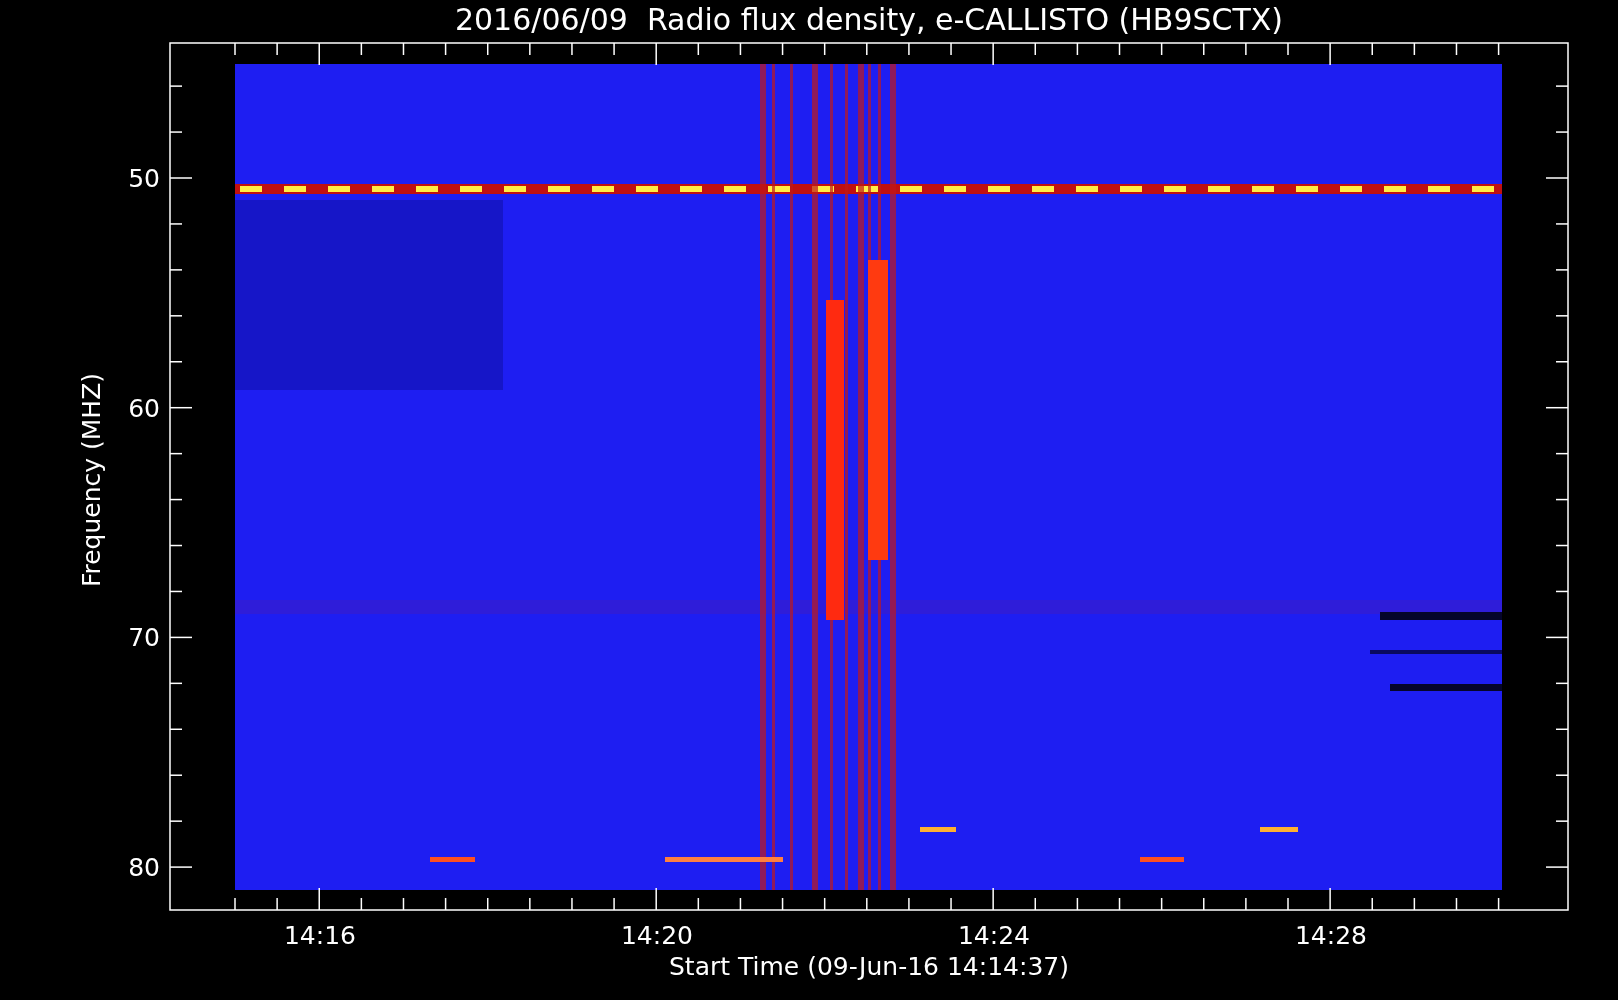 The width and height of the screenshot is (1618, 1000). Describe the element at coordinates (1331, 935) in the screenshot. I see `x-tick-label: 14:28` at that location.